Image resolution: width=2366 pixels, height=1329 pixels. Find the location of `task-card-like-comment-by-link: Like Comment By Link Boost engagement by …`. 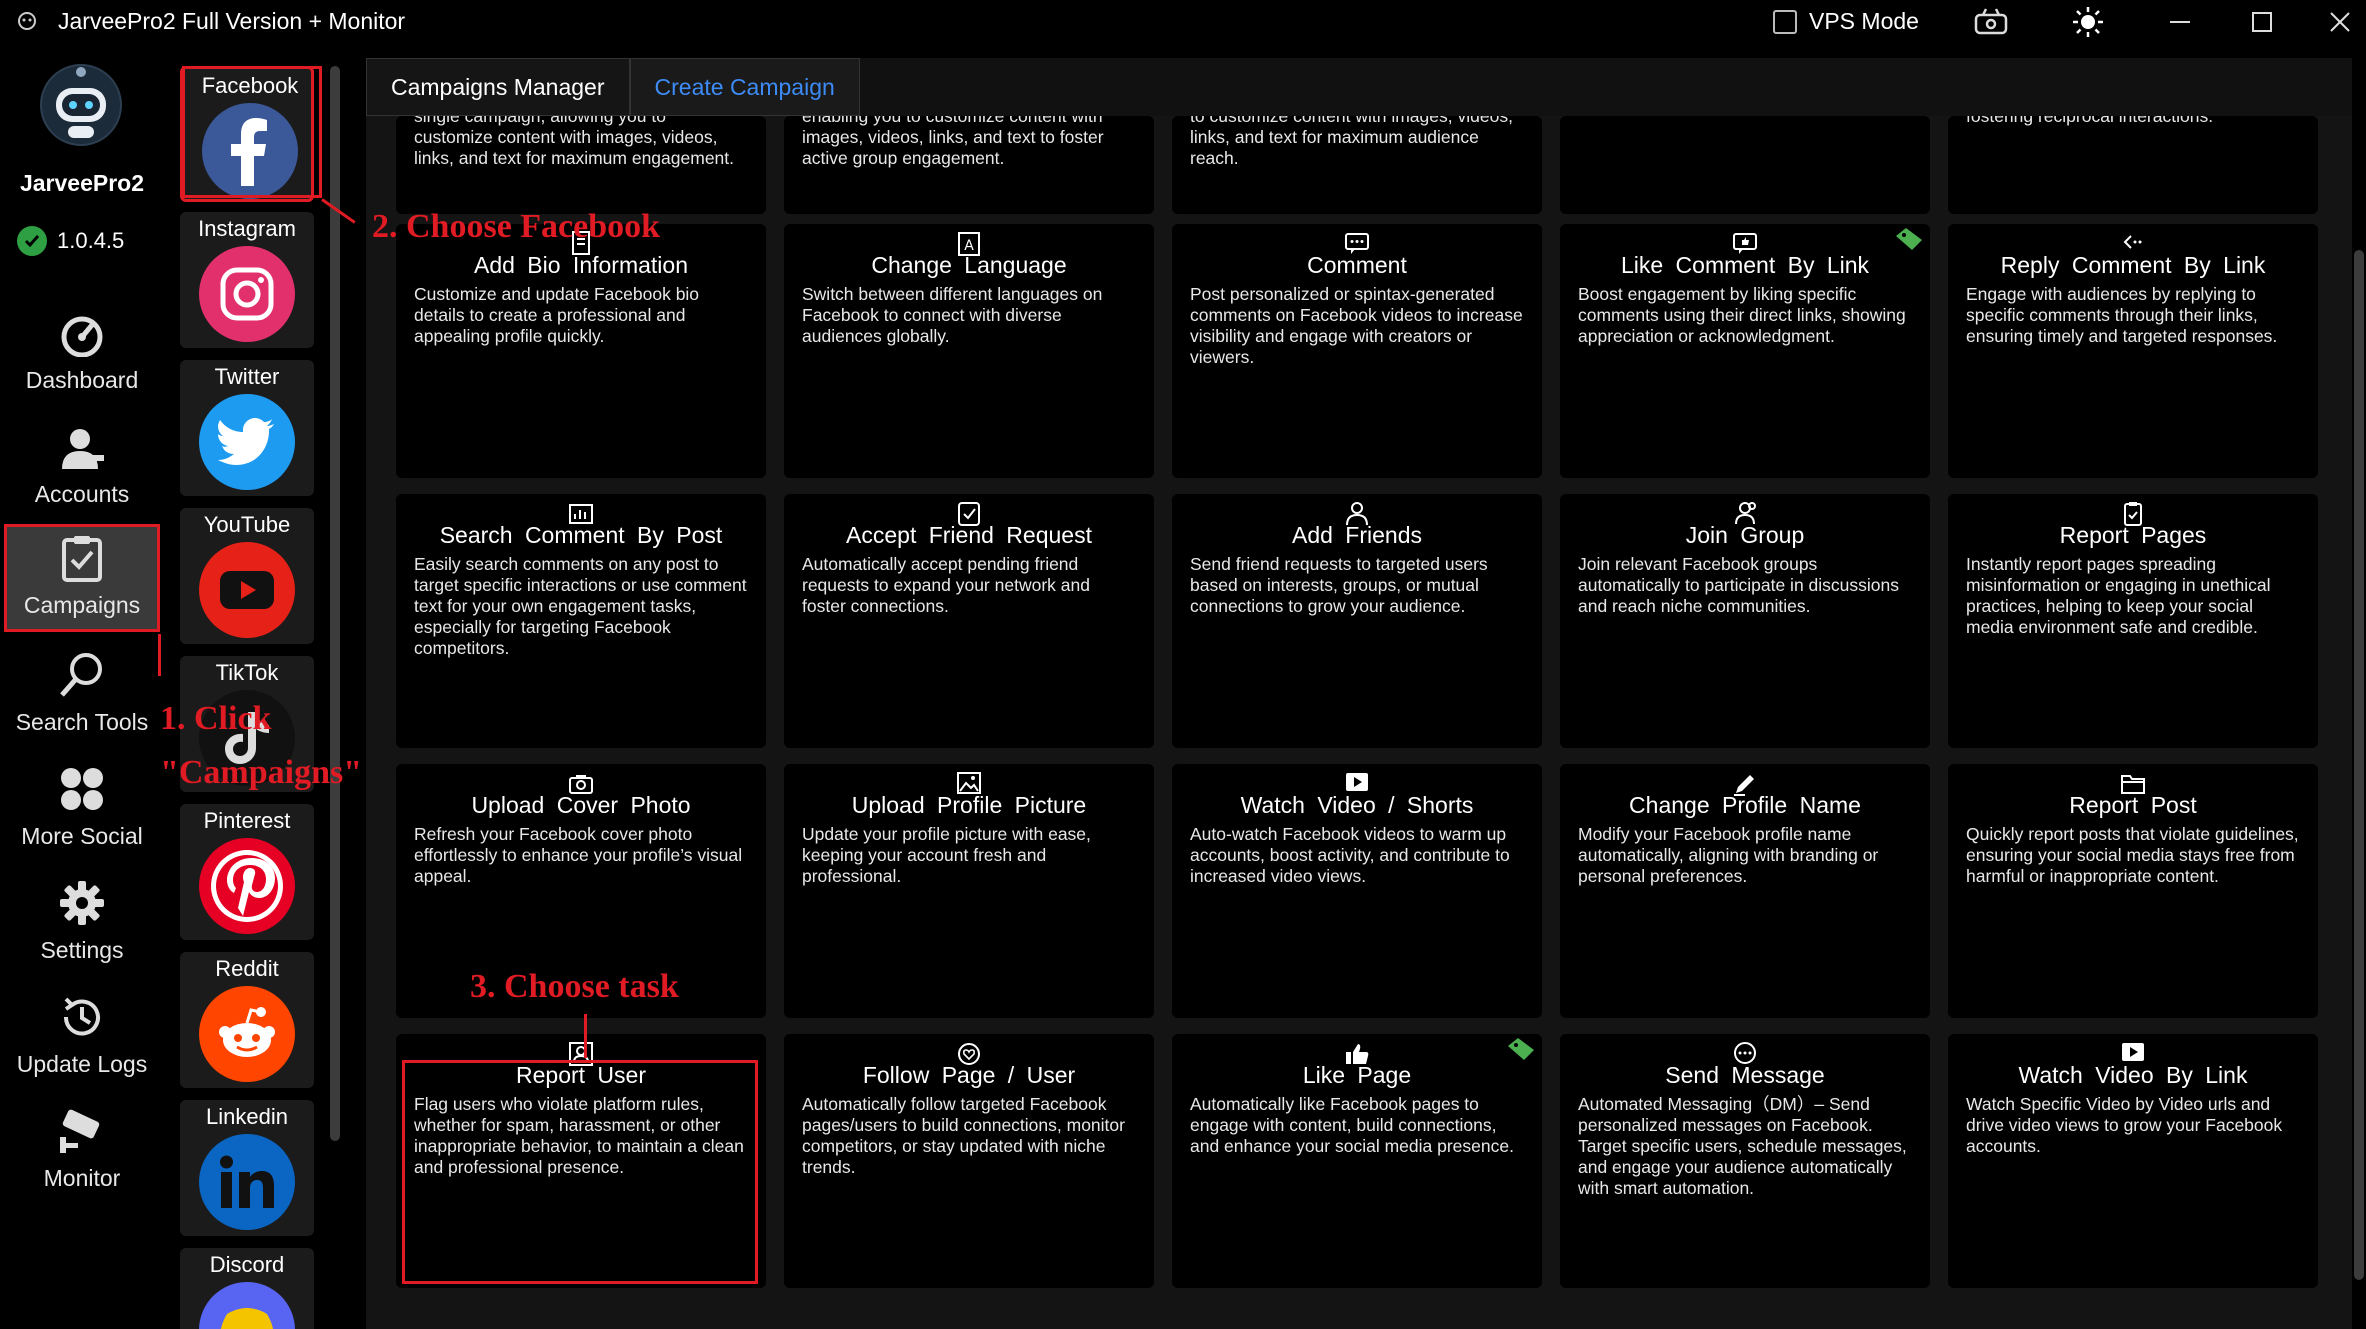

task-card-like-comment-by-link: Like Comment By Link Boost engagement by … is located at coordinates (1745, 351).